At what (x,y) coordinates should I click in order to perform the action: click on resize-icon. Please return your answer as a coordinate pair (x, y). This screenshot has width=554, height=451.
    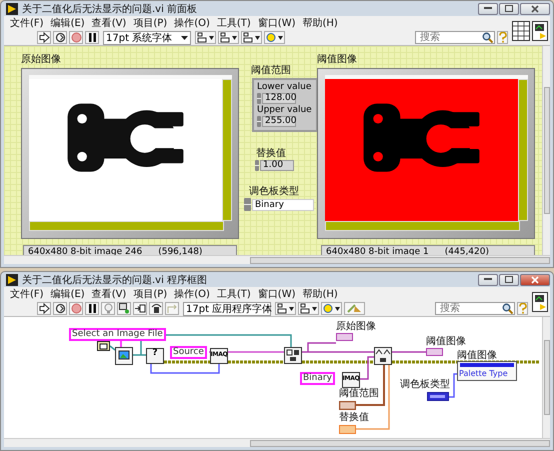
    Looking at the image, I should click on (251, 37).